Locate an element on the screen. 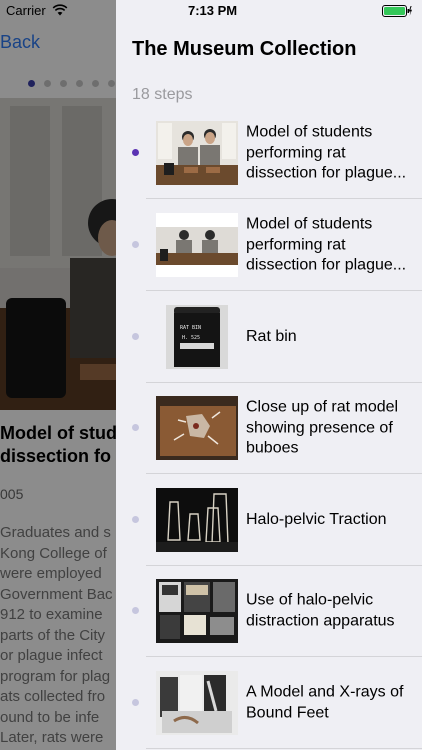  step-row: Halo-pelvic Traction is located at coordinates (269, 520).